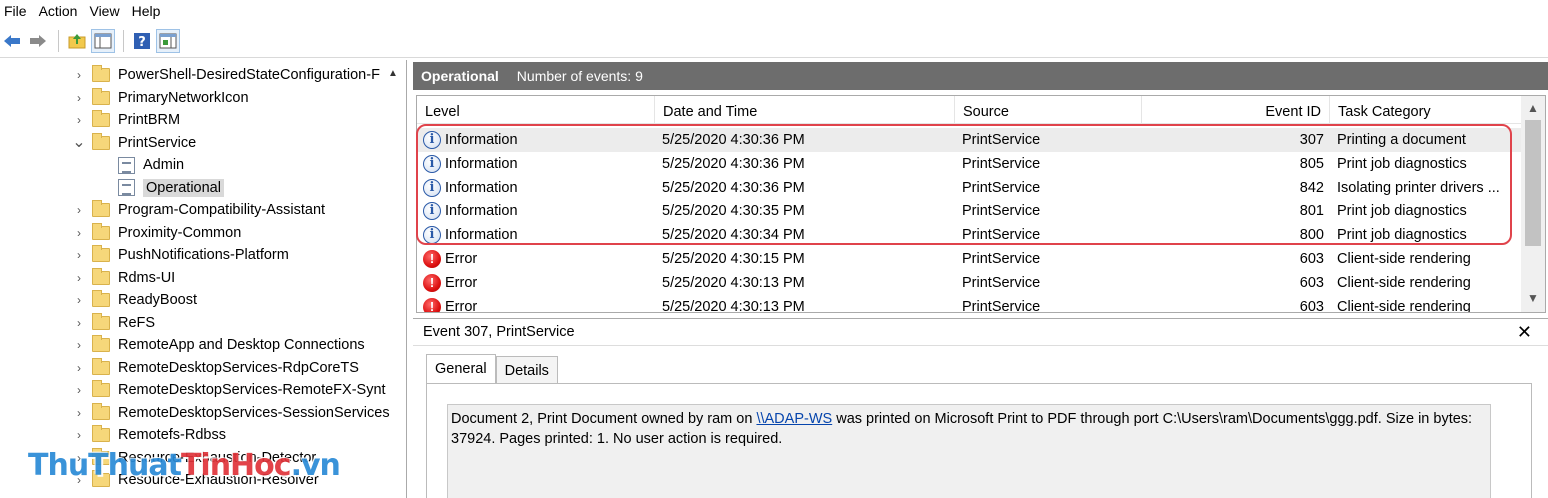  Describe the element at coordinates (123, 278) in the screenshot. I see `tree-item-folder: › Rdms-UI` at that location.